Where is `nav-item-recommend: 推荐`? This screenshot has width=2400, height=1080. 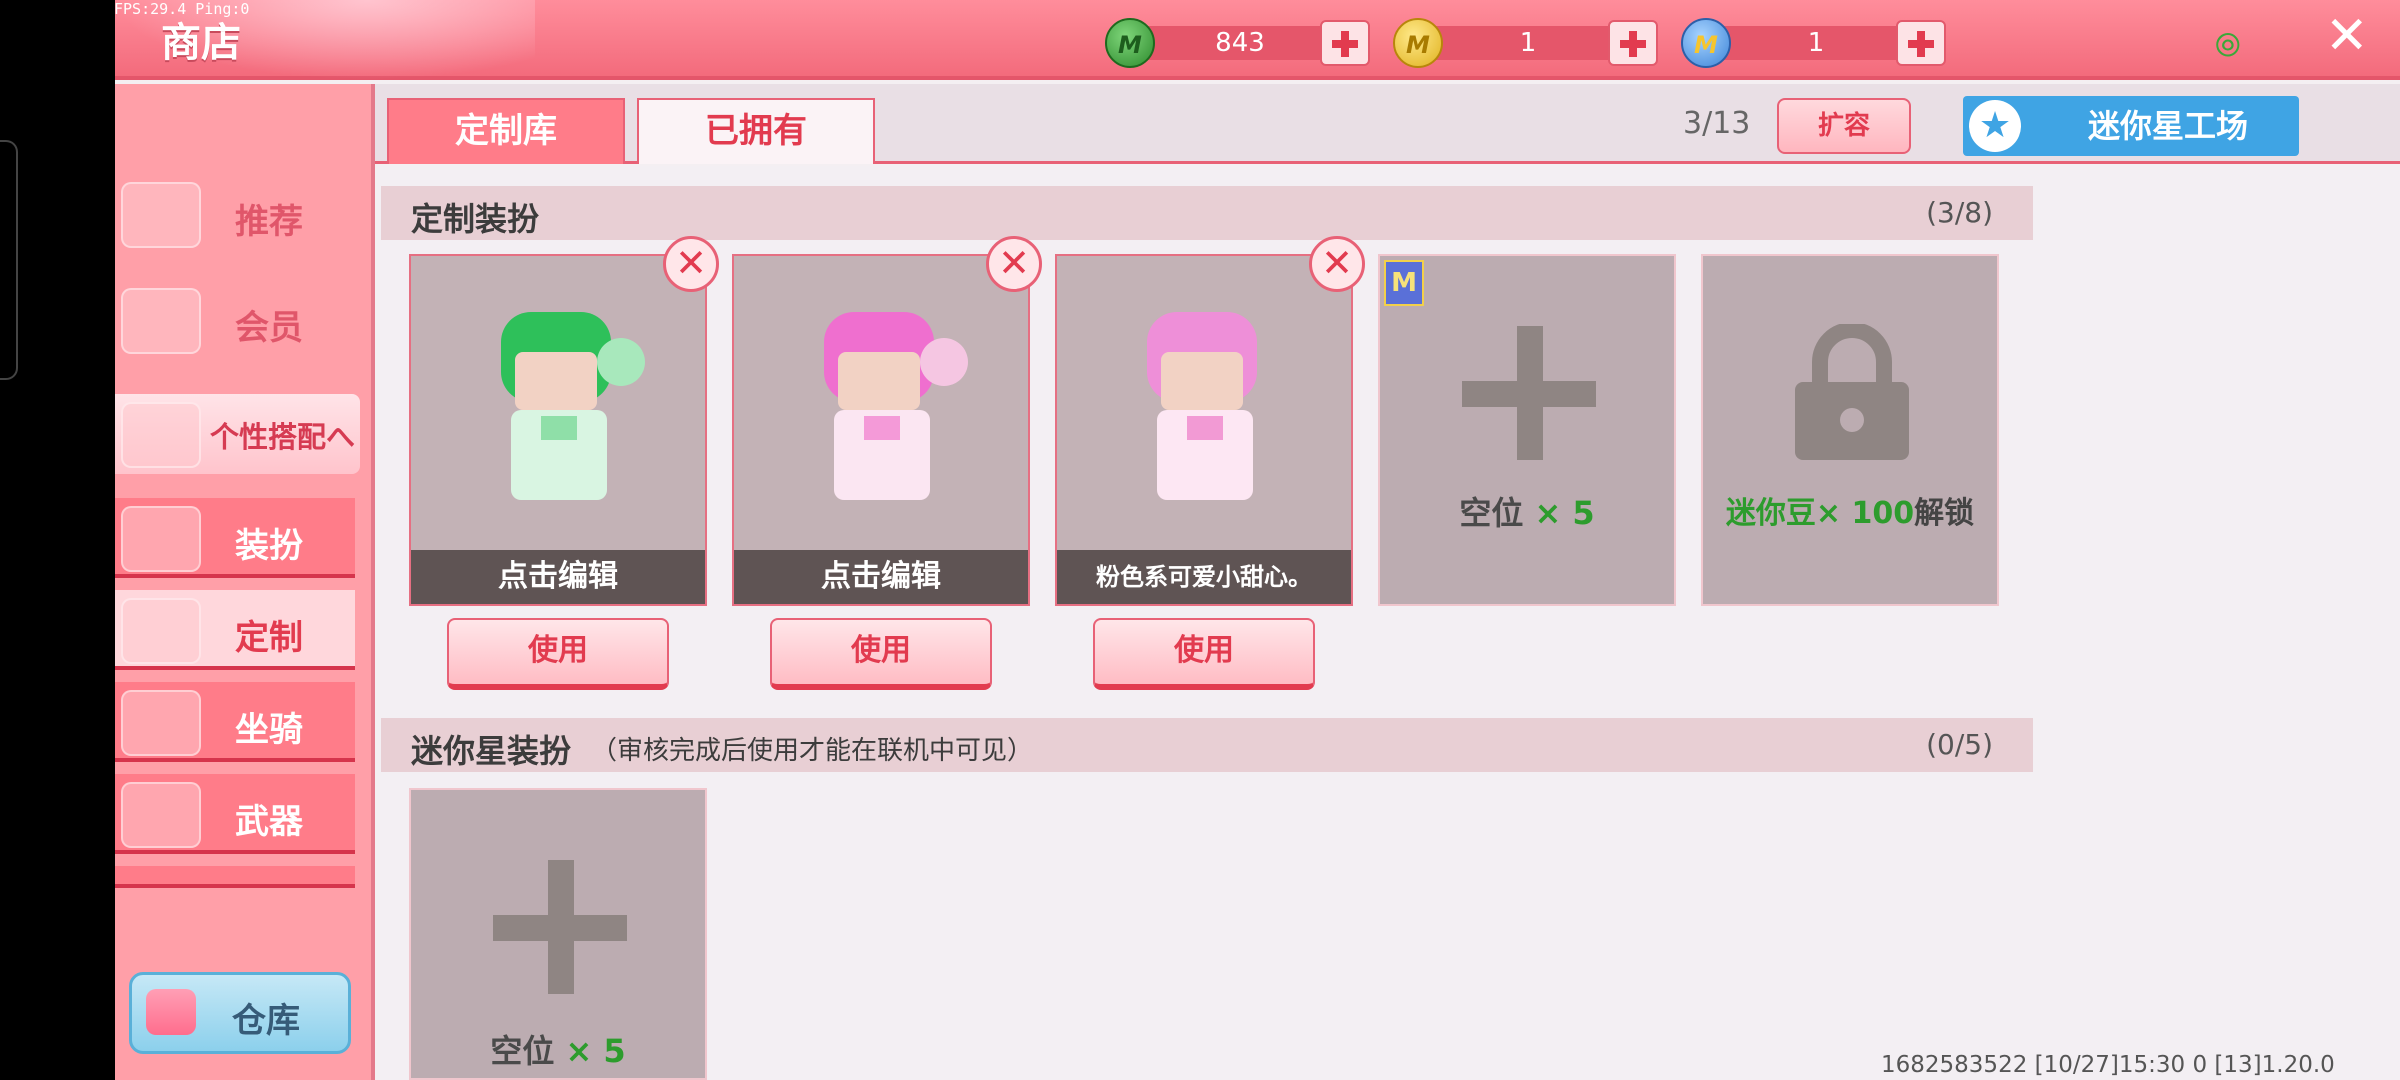 nav-item-recommend: 推荐 is located at coordinates (237, 215).